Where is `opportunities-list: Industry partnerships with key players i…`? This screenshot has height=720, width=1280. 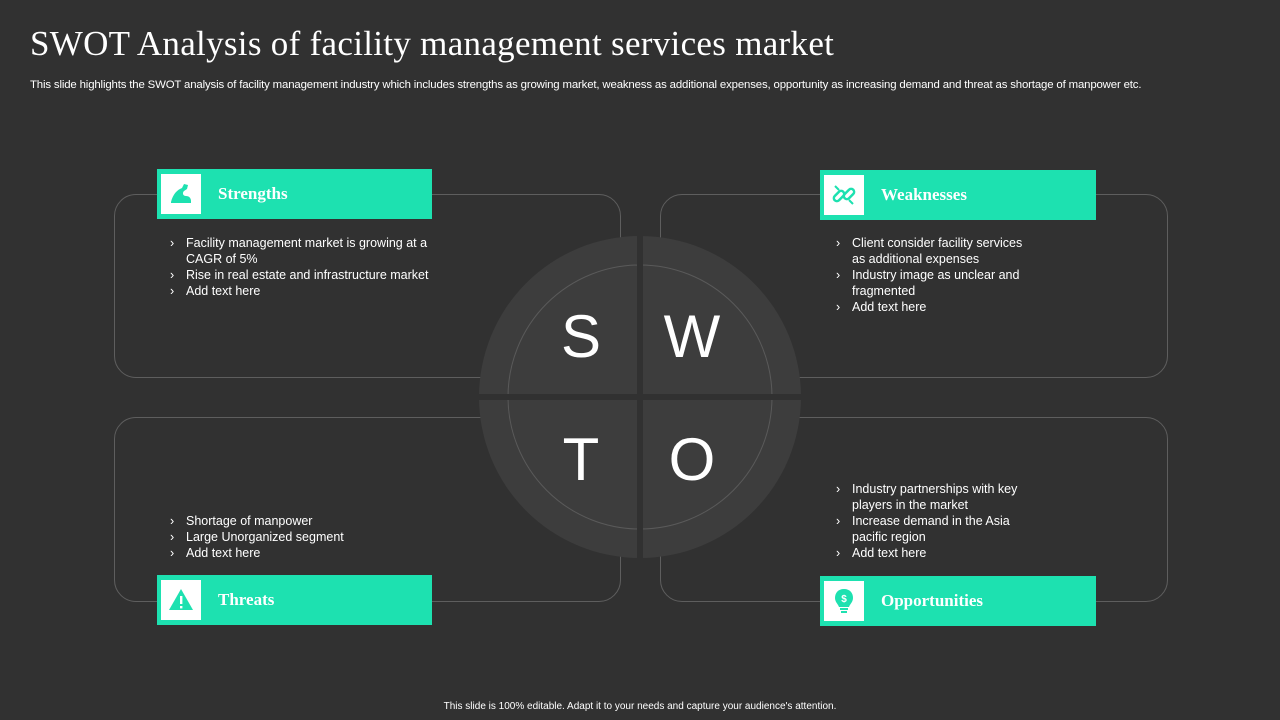
opportunities-list: Industry partnerships with key players i… is located at coordinates (934, 521).